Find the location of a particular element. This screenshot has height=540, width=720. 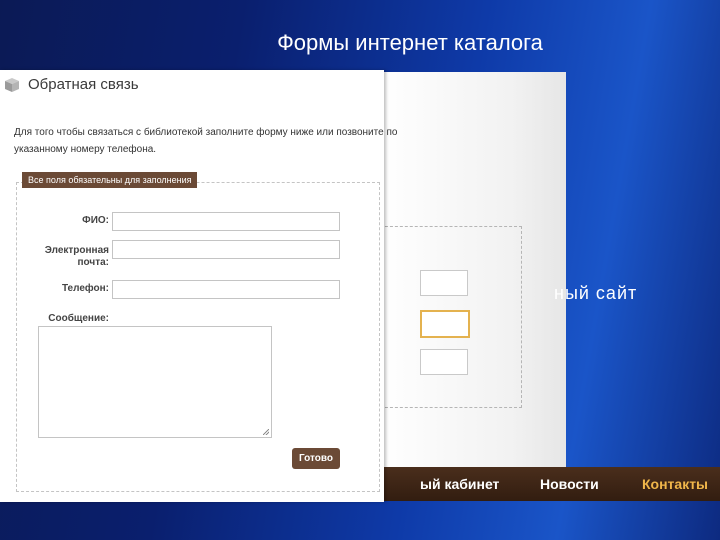

nav-item-cabinet: ый кабинет is located at coordinates (459, 484).